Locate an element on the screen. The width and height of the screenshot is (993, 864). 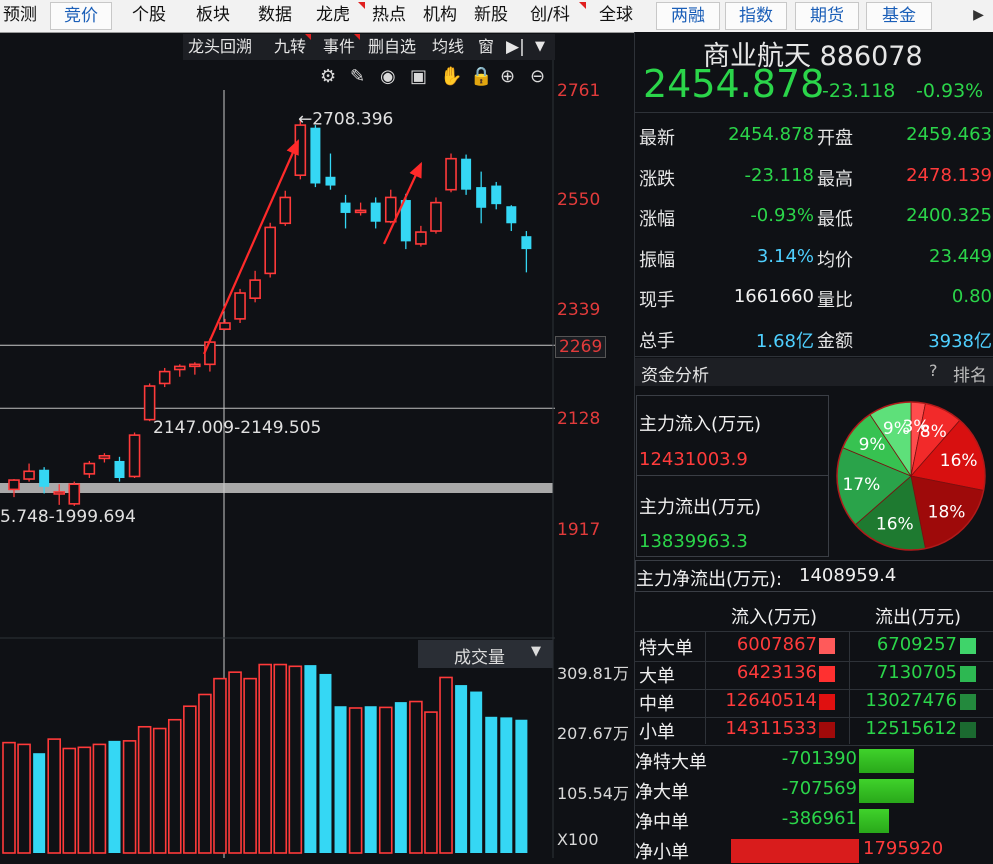
volume-indicator-selector: 成交量 ▼ is located at coordinates (485, 654).